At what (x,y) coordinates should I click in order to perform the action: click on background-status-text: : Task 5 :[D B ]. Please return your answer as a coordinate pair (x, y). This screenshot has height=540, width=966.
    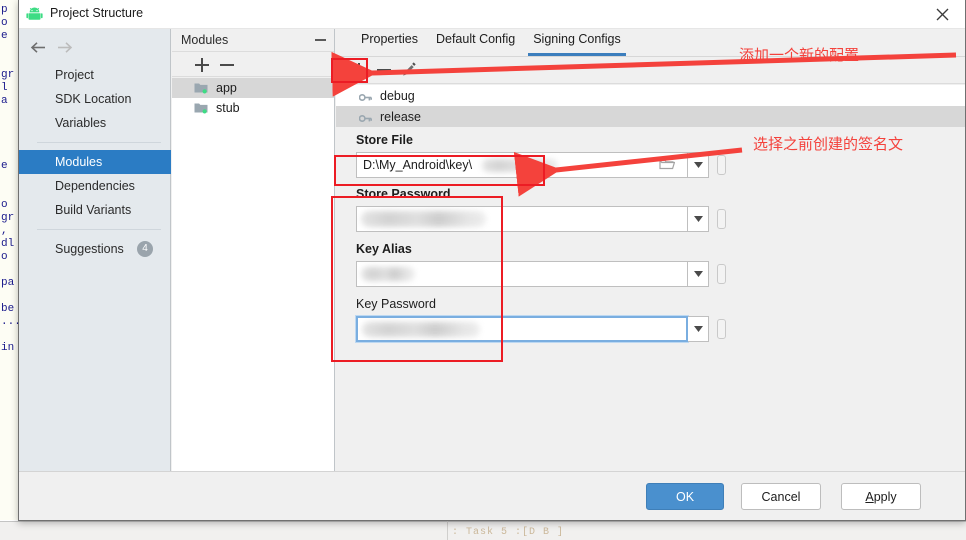
    Looking at the image, I should click on (508, 532).